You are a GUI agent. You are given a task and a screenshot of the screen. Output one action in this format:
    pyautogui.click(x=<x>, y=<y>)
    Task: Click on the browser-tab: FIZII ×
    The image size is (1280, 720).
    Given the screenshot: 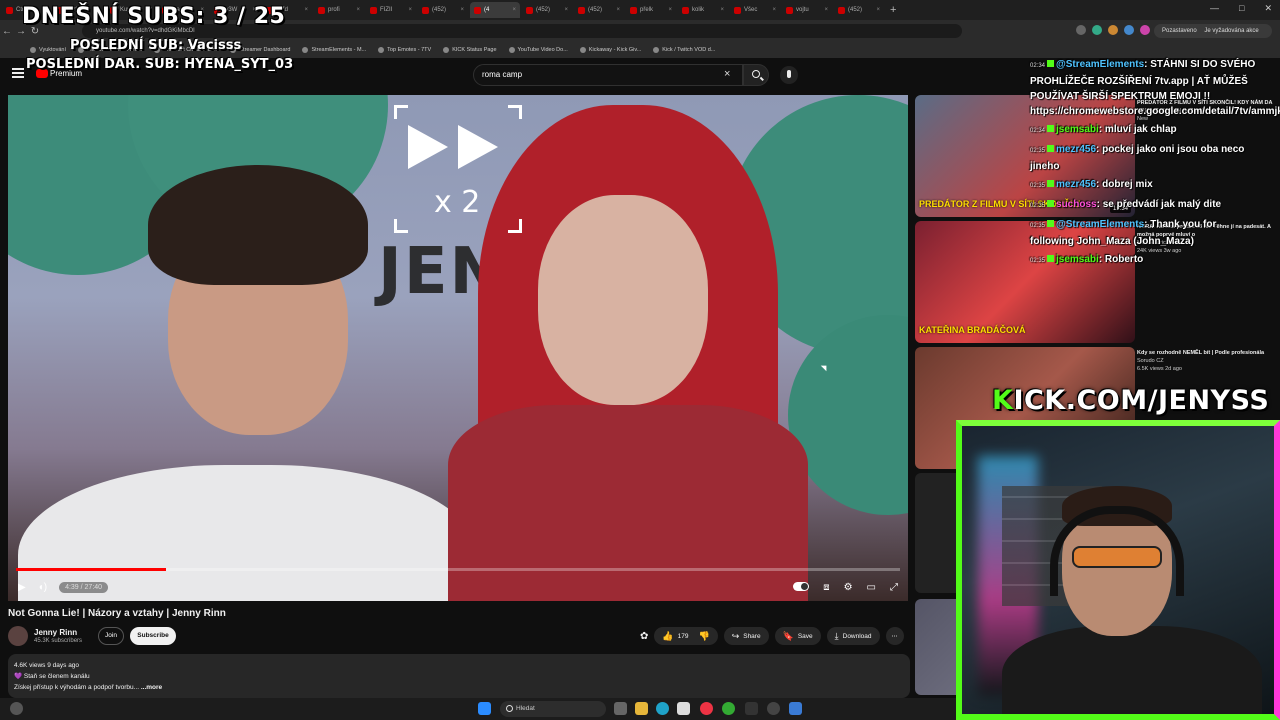 What is the action you would take?
    pyautogui.click(x=391, y=10)
    